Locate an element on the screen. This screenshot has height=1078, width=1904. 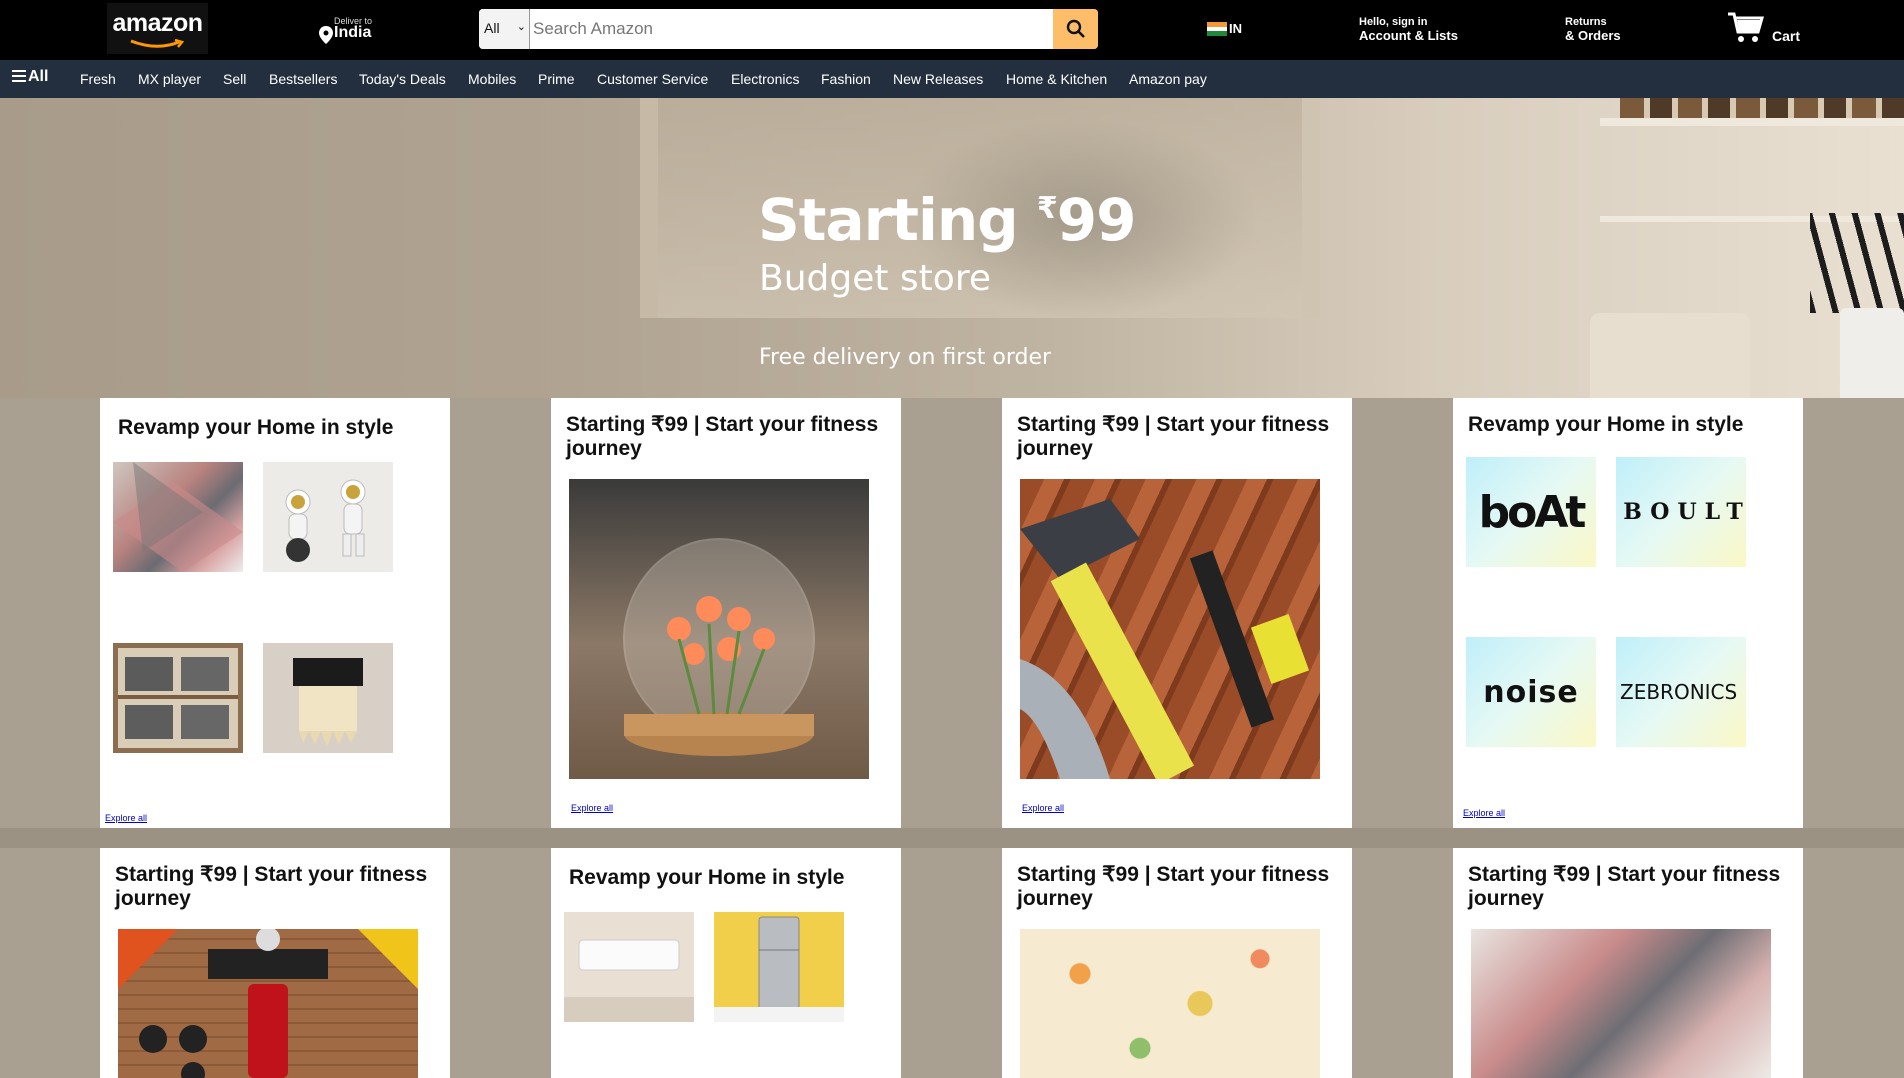
brand-zebronics-logo: ZEBRONICS is located at coordinates (1681, 692).